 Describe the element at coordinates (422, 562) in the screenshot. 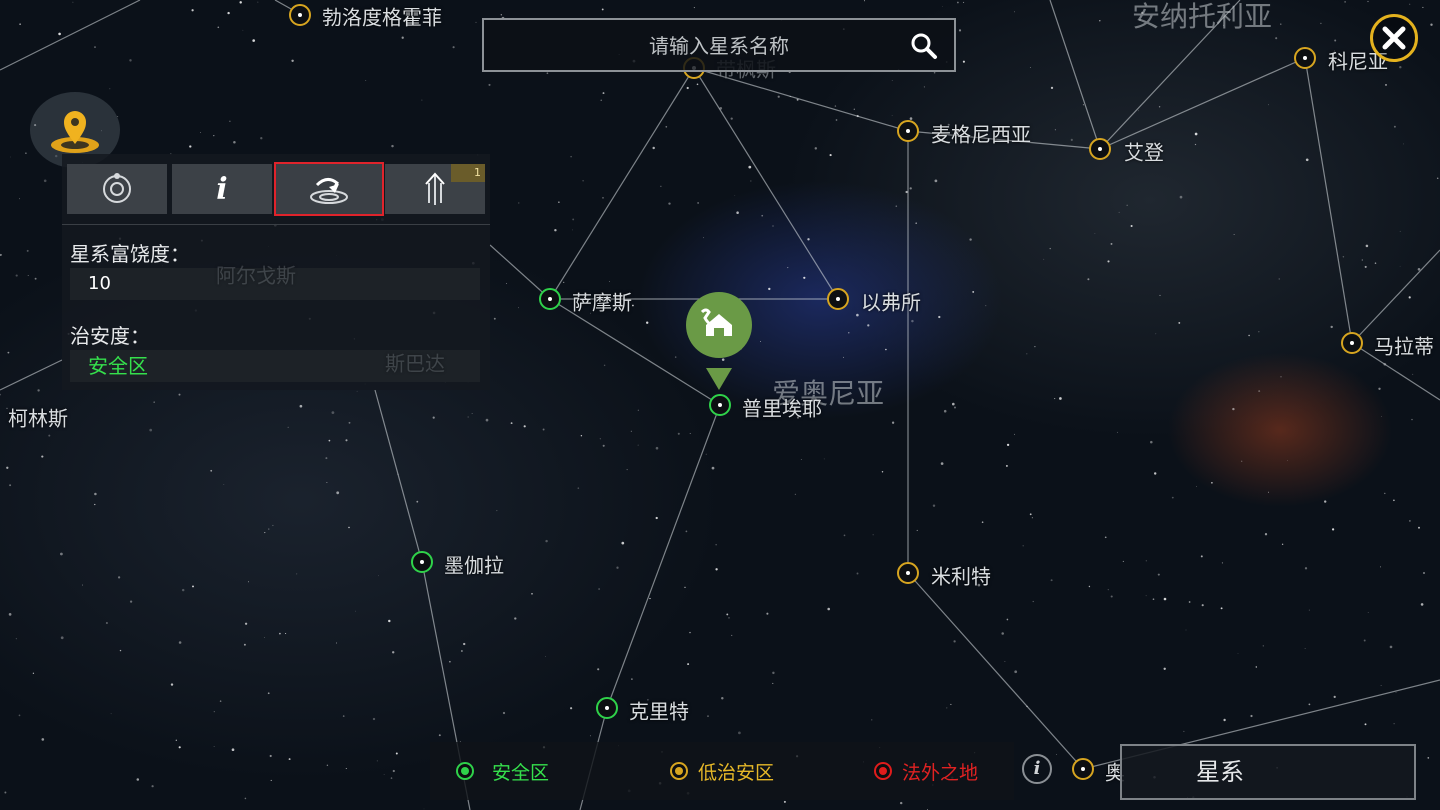

I see `system-node-mojiala` at that location.